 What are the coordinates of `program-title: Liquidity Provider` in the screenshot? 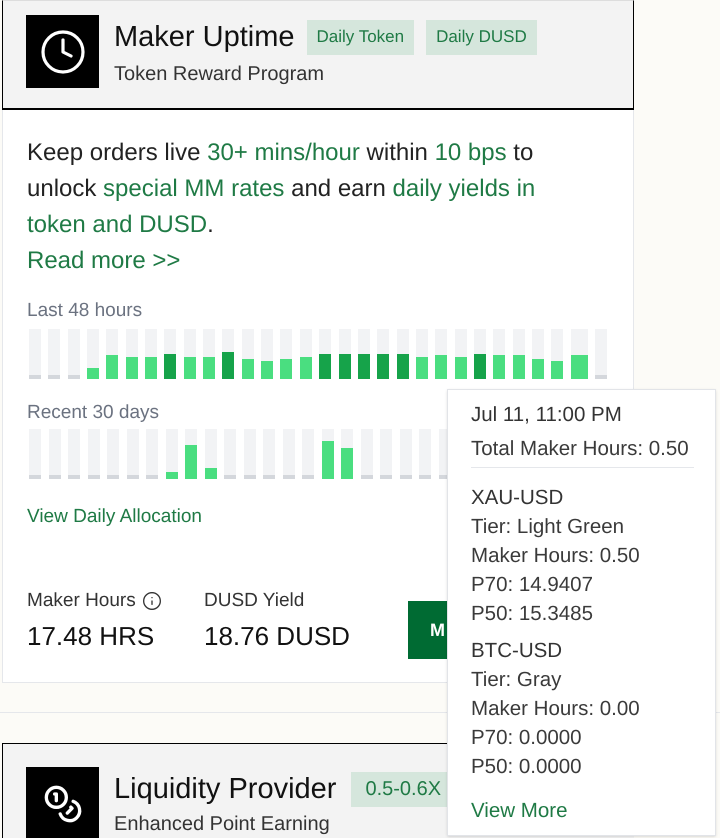 It's located at (225, 789).